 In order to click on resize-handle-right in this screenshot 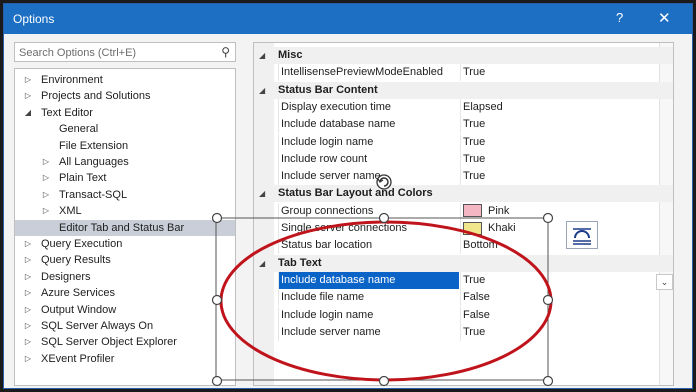, I will do `click(548, 300)`.